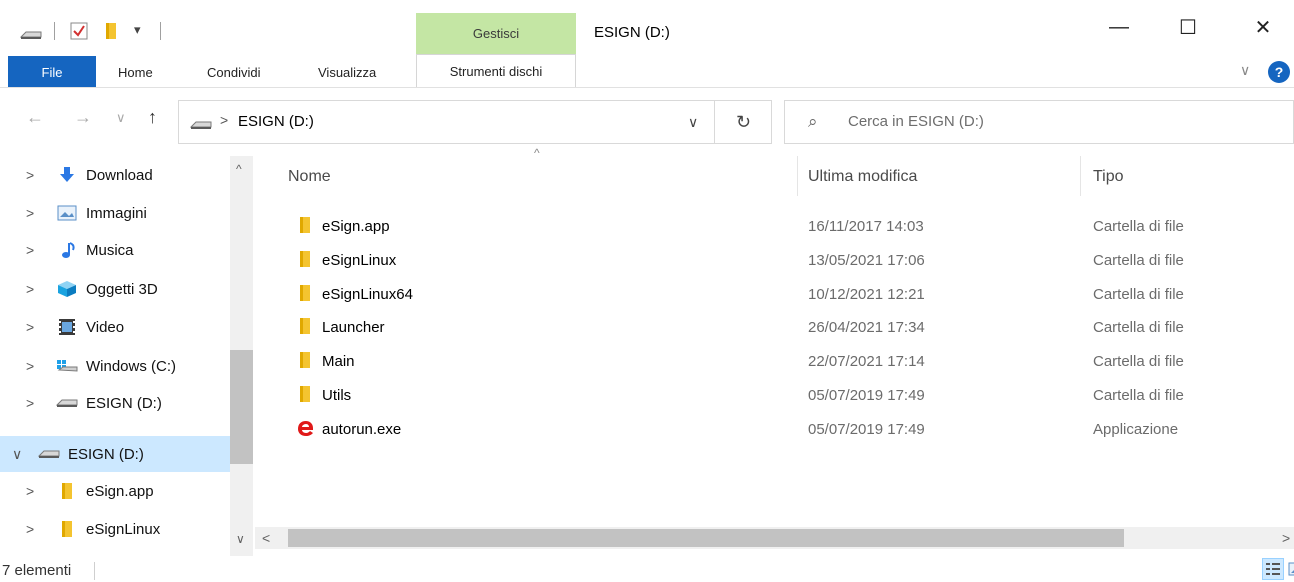  I want to click on scroll-down-button: ∨, so click(240, 539).